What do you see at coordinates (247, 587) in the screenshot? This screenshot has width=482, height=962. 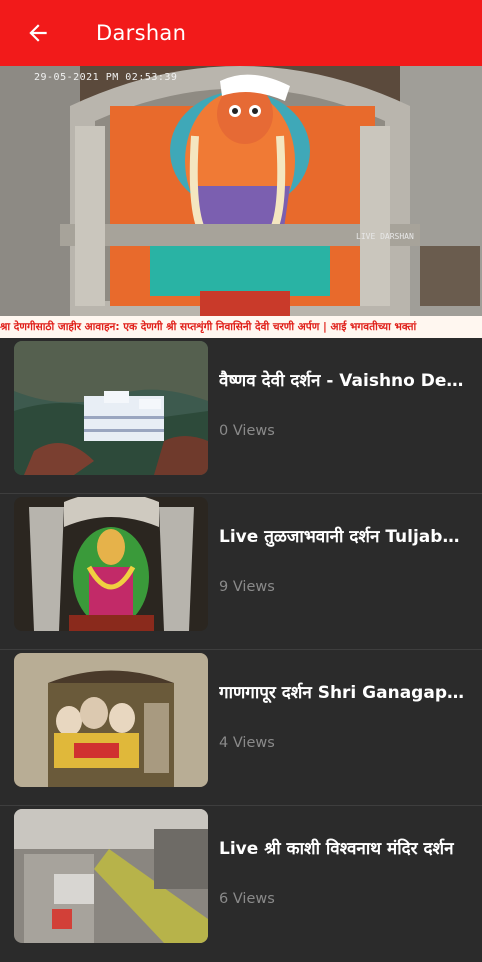 I see `video-views: 9 Views` at bounding box center [247, 587].